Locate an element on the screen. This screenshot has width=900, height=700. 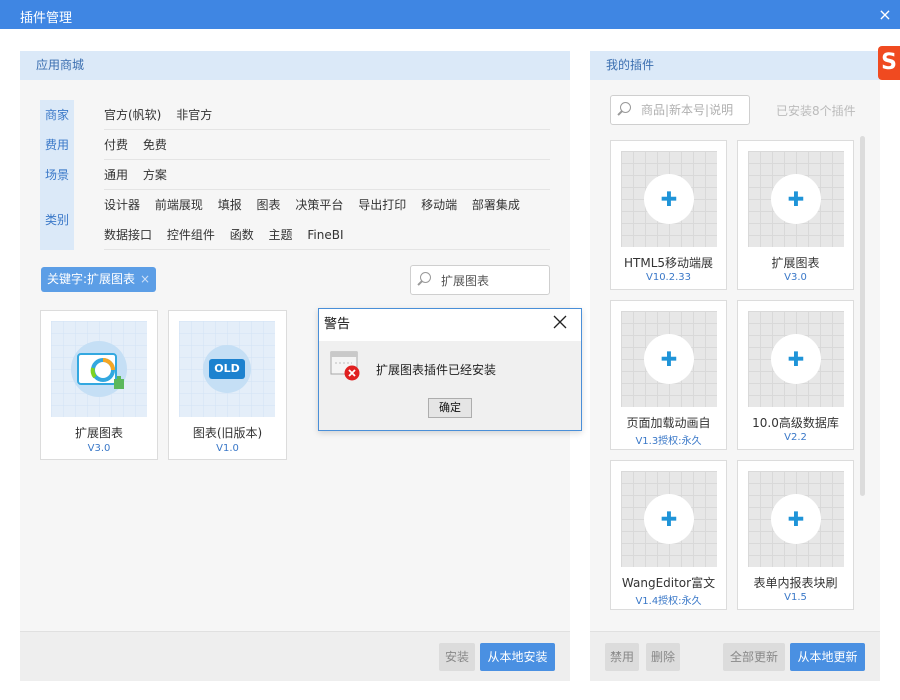
plugin-thumbnail is located at coordinates (99, 369).